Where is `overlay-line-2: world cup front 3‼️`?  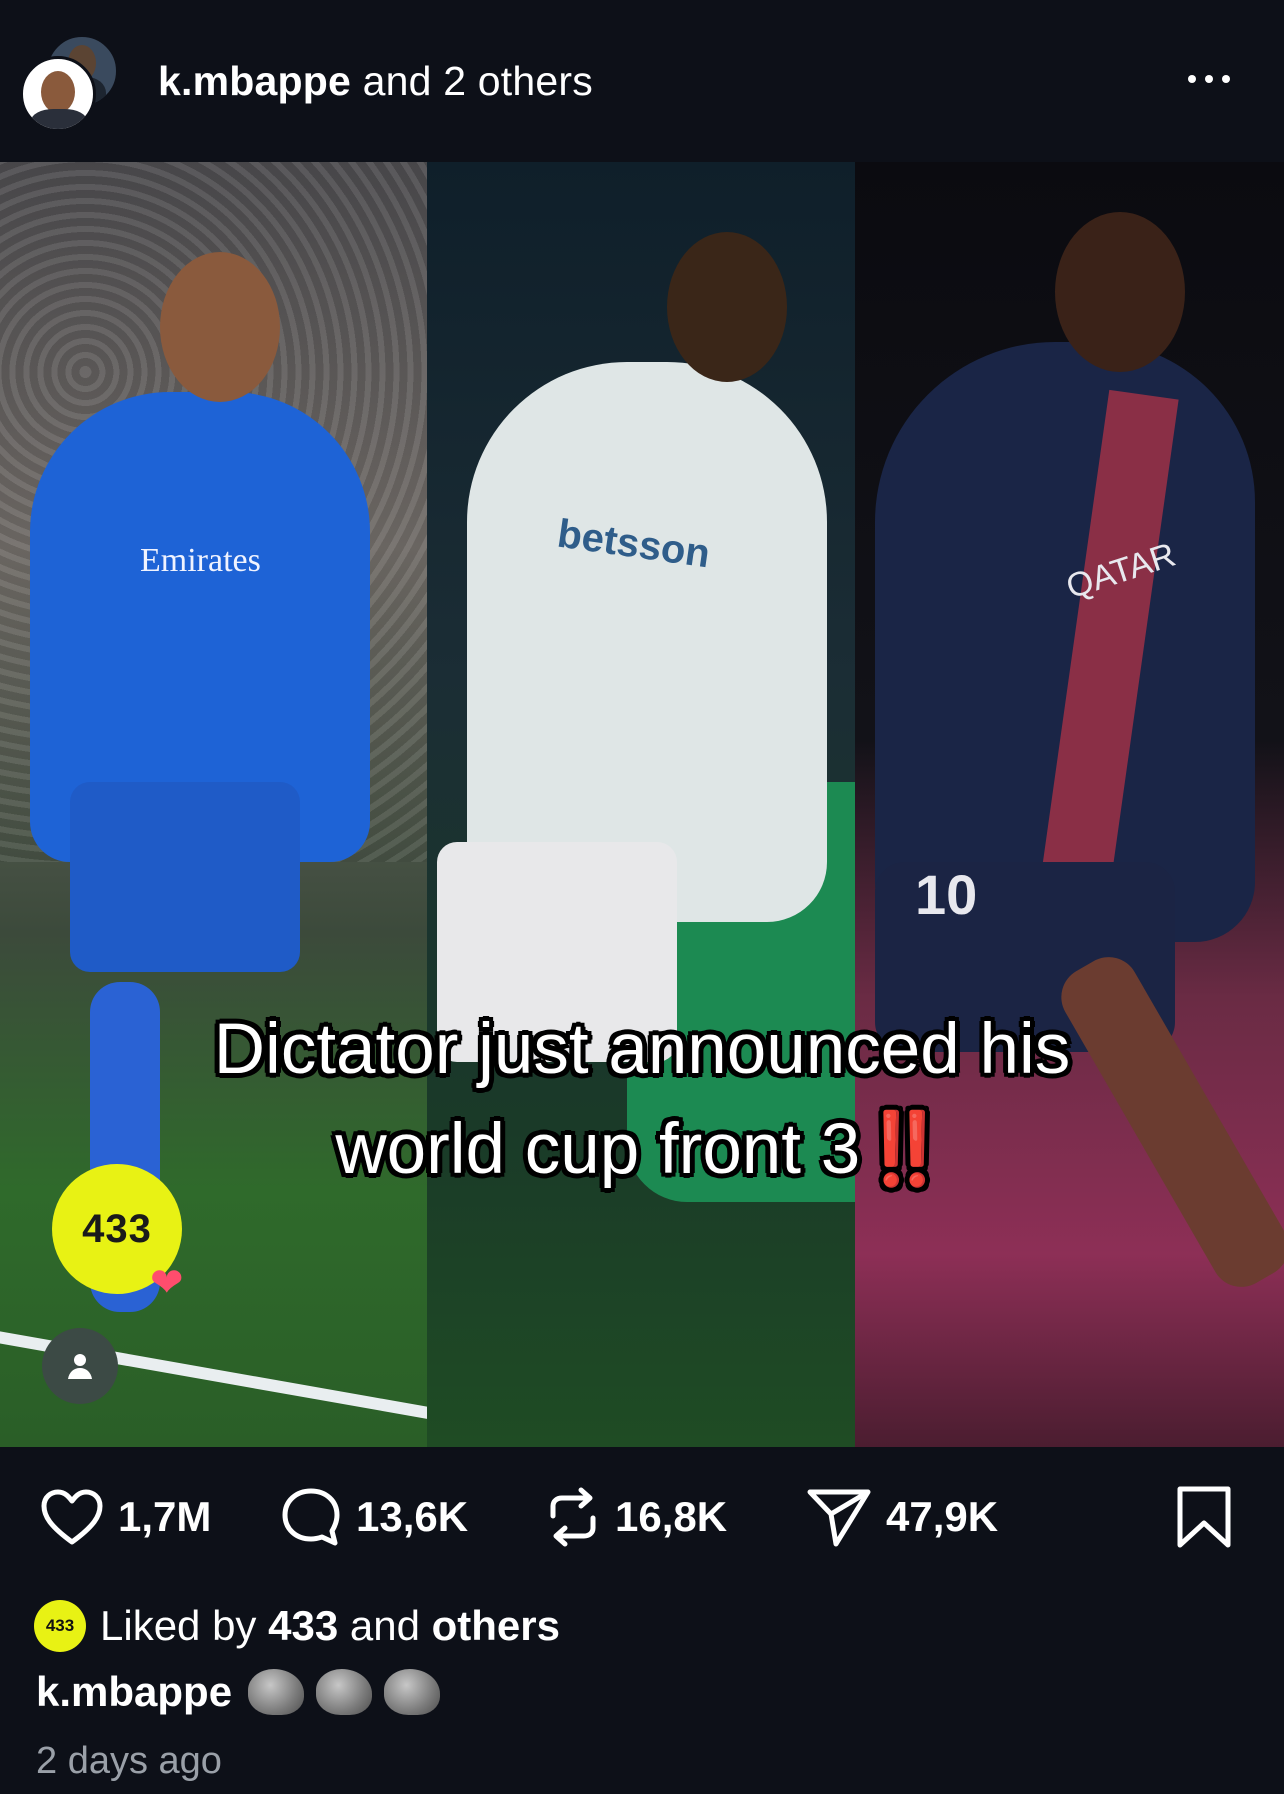 overlay-line-2: world cup front 3‼️ is located at coordinates (642, 1150).